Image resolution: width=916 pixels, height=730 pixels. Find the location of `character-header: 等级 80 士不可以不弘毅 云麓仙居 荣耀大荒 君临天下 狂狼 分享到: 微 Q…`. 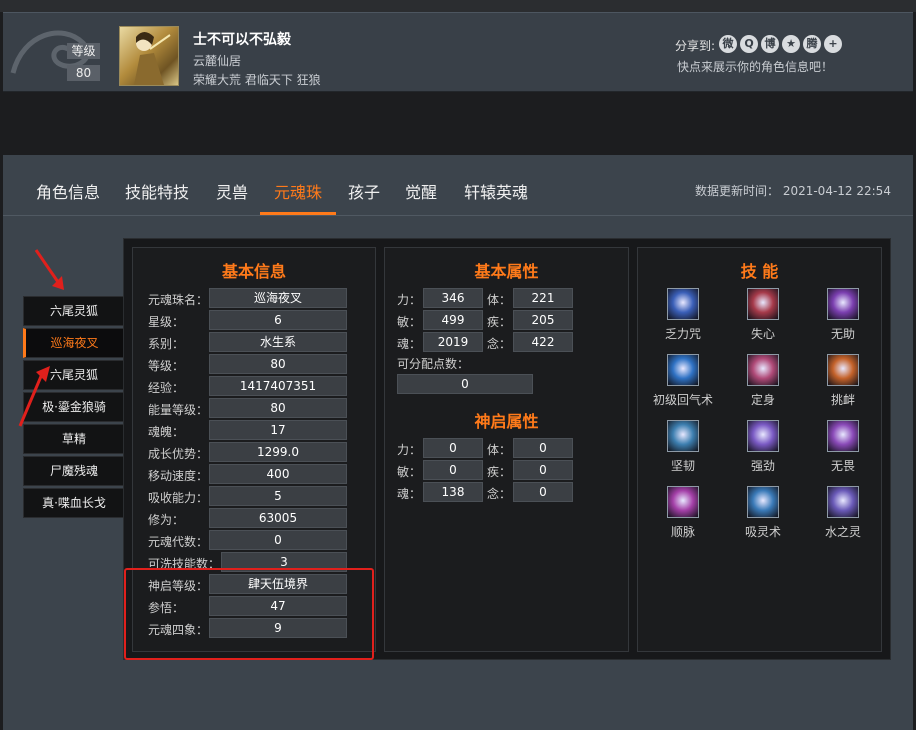

character-header: 等级 80 士不可以不弘毅 云麓仙居 荣耀大荒 君临天下 狂狼 分享到: 微 Q… is located at coordinates (458, 52).